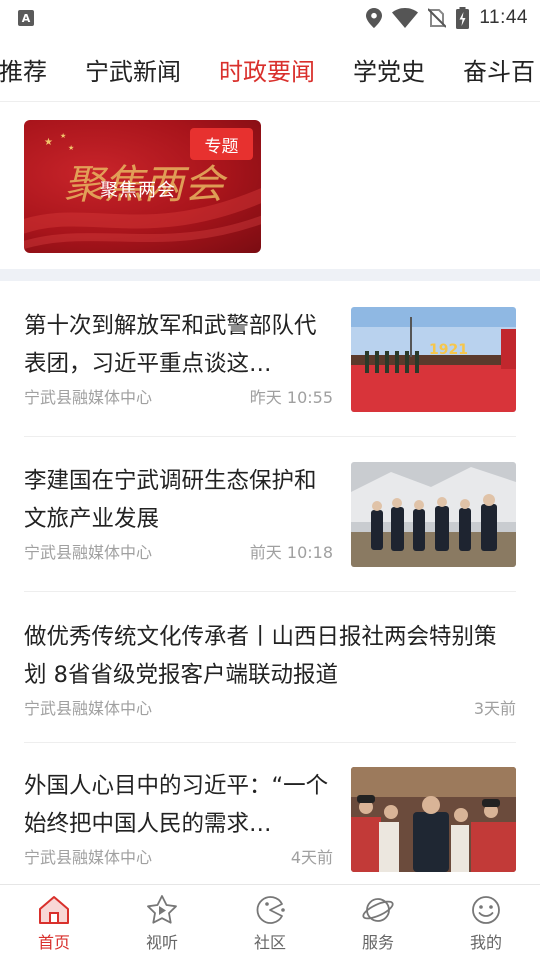 The width and height of the screenshot is (540, 960). I want to click on nav-community: 社区, so click(270, 922).